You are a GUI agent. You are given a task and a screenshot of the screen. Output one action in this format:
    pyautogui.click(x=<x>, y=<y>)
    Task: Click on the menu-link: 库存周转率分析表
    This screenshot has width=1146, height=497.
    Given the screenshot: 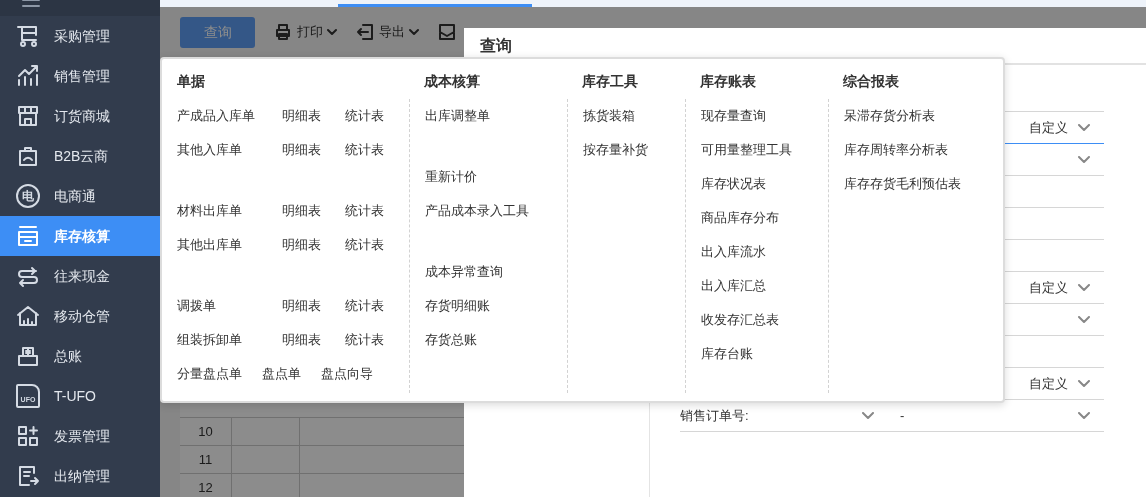 What is the action you would take?
    pyautogui.click(x=895, y=150)
    